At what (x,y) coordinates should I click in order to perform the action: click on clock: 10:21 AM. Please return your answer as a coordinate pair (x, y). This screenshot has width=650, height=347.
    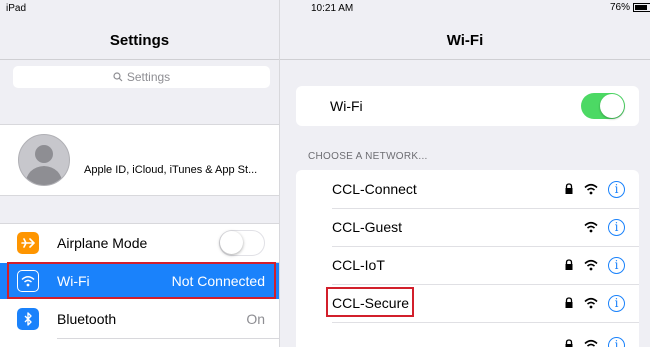
    Looking at the image, I should click on (332, 8).